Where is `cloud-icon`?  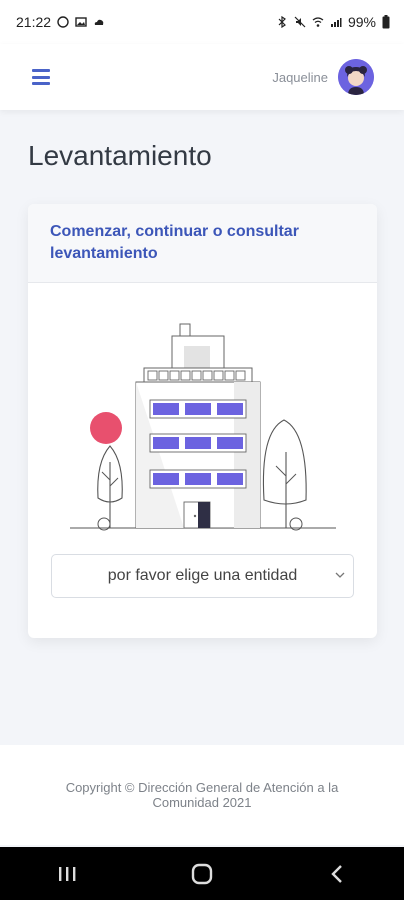
cloud-icon is located at coordinates (99, 22).